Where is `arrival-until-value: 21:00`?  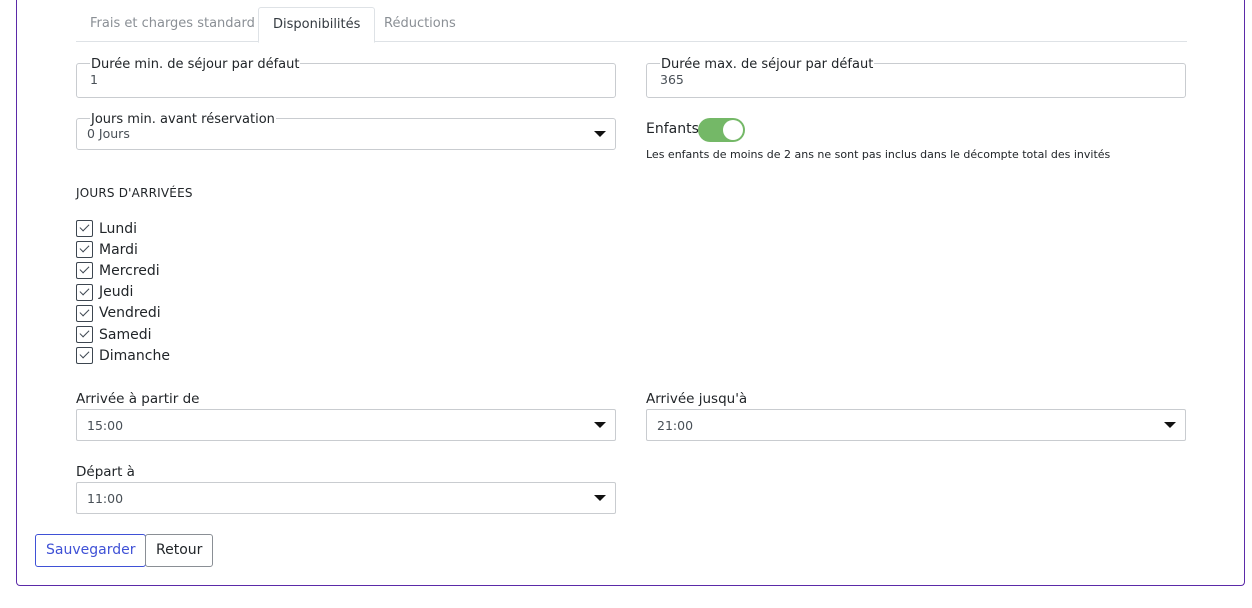
arrival-until-value: 21:00 is located at coordinates (675, 425).